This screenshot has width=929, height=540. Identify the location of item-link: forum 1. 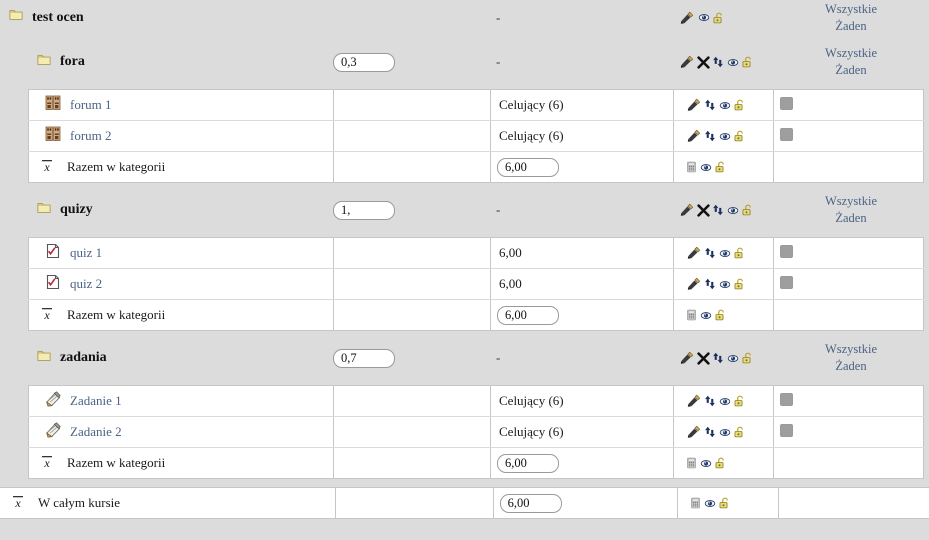
(91, 105).